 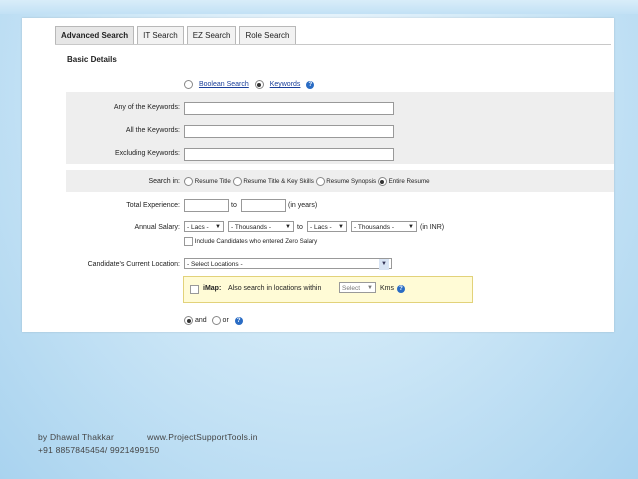 I want to click on location-label: Candidate's Current Location:, so click(x=133, y=264).